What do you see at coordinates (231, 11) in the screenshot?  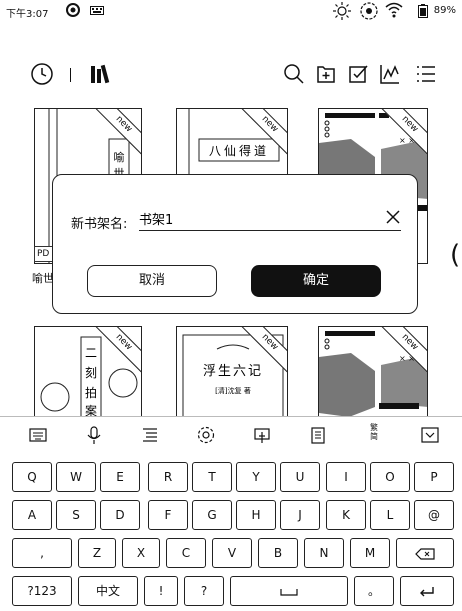 I see `status-bar: 下午3:07 89%` at bounding box center [231, 11].